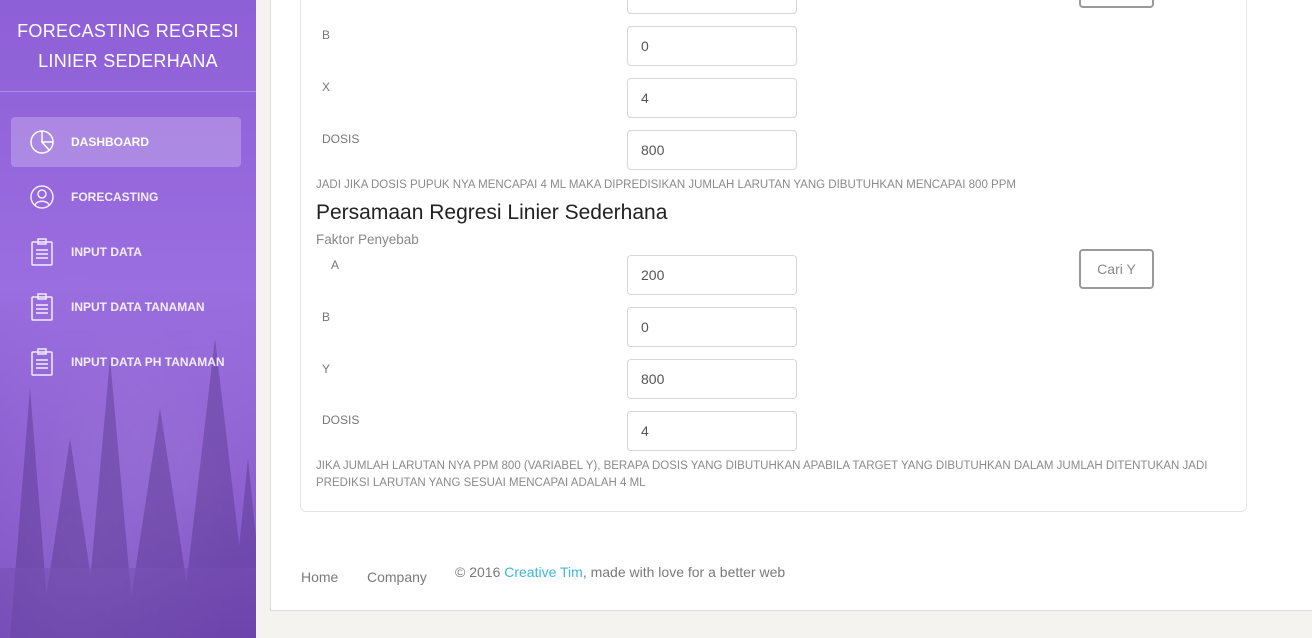 Image resolution: width=1312 pixels, height=638 pixels. I want to click on brand-line-2: LINIER SEDERHANA, so click(128, 61).